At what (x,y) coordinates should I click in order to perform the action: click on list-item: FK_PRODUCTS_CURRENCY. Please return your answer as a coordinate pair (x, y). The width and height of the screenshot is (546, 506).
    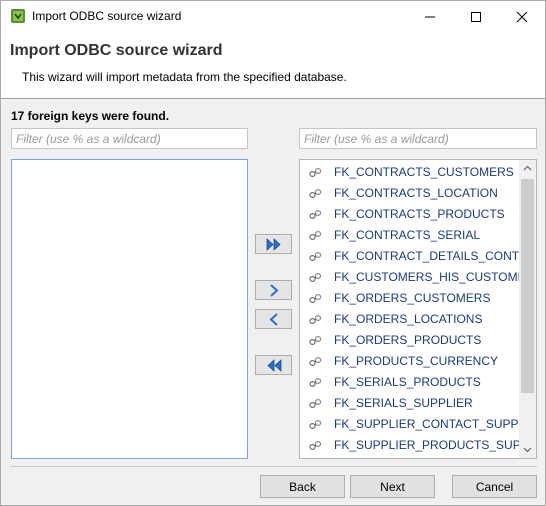
    Looking at the image, I should click on (409, 361).